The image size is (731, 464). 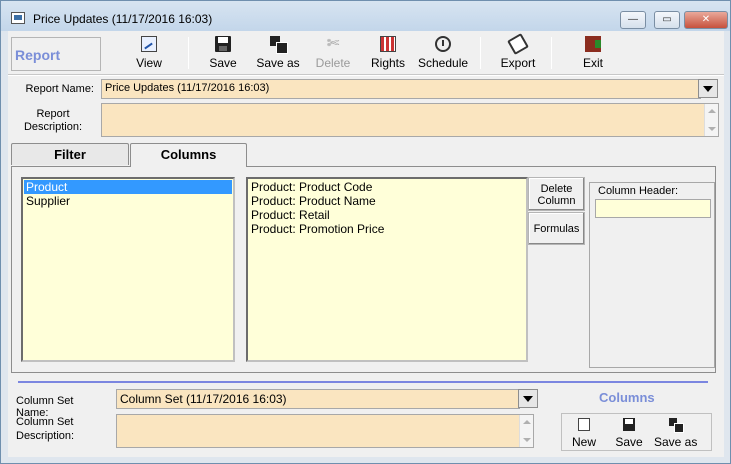 What do you see at coordinates (584, 424) in the screenshot?
I see `new-icon` at bounding box center [584, 424].